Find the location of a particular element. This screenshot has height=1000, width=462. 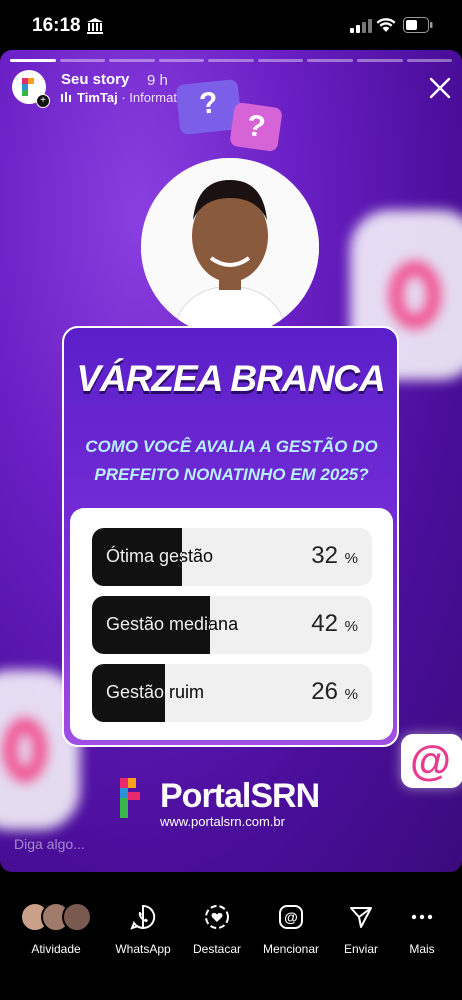

more-icon is located at coordinates (422, 917).